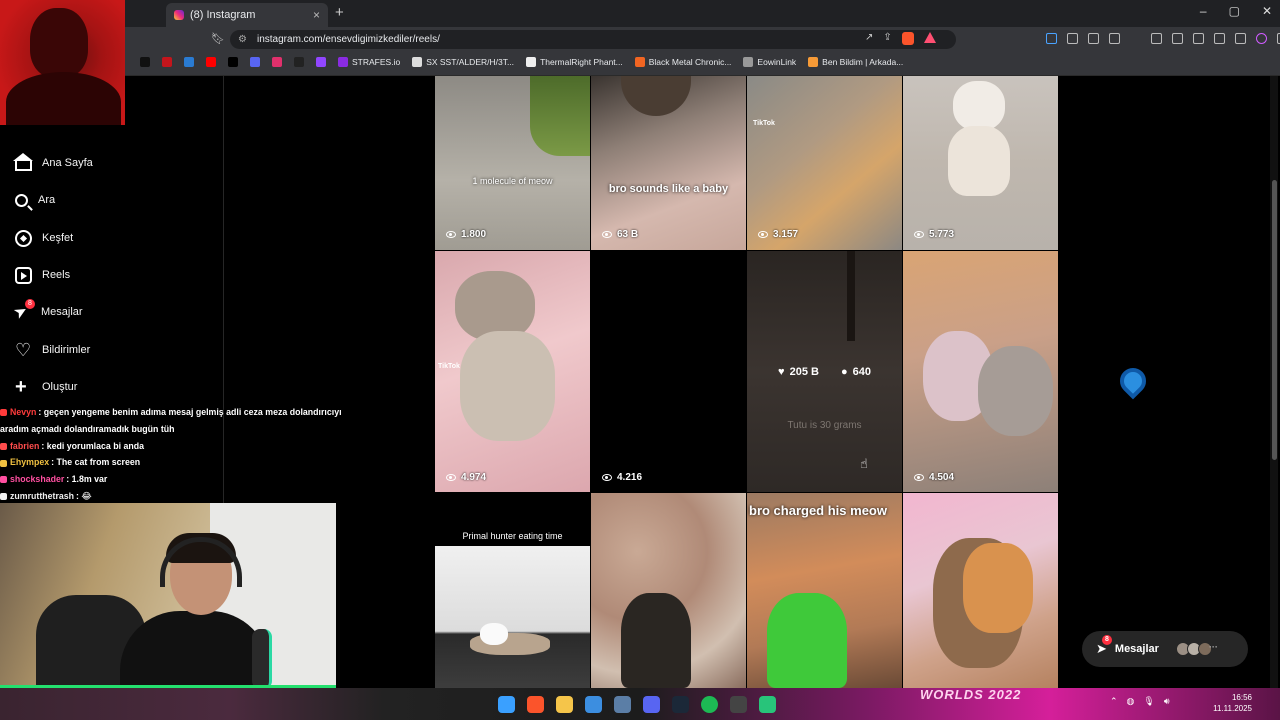  Describe the element at coordinates (1156, 38) in the screenshot. I see `music-icon` at that location.